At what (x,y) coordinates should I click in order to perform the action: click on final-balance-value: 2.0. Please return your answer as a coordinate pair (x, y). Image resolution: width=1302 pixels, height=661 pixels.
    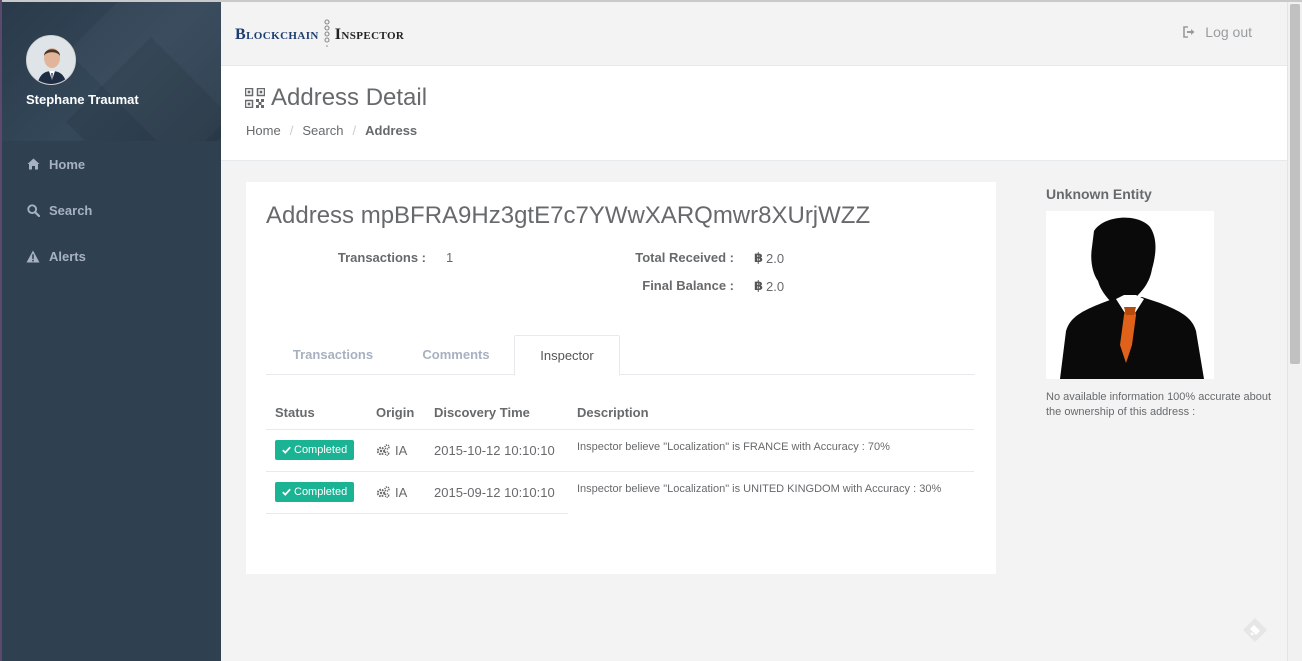
    Looking at the image, I should click on (775, 286).